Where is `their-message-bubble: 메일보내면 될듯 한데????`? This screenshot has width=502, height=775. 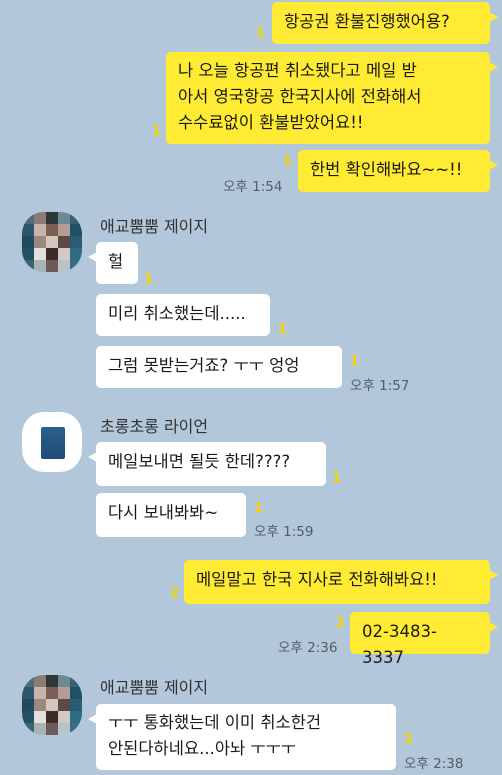
their-message-bubble: 메일보내면 될듯 한데???? is located at coordinates (207, 464).